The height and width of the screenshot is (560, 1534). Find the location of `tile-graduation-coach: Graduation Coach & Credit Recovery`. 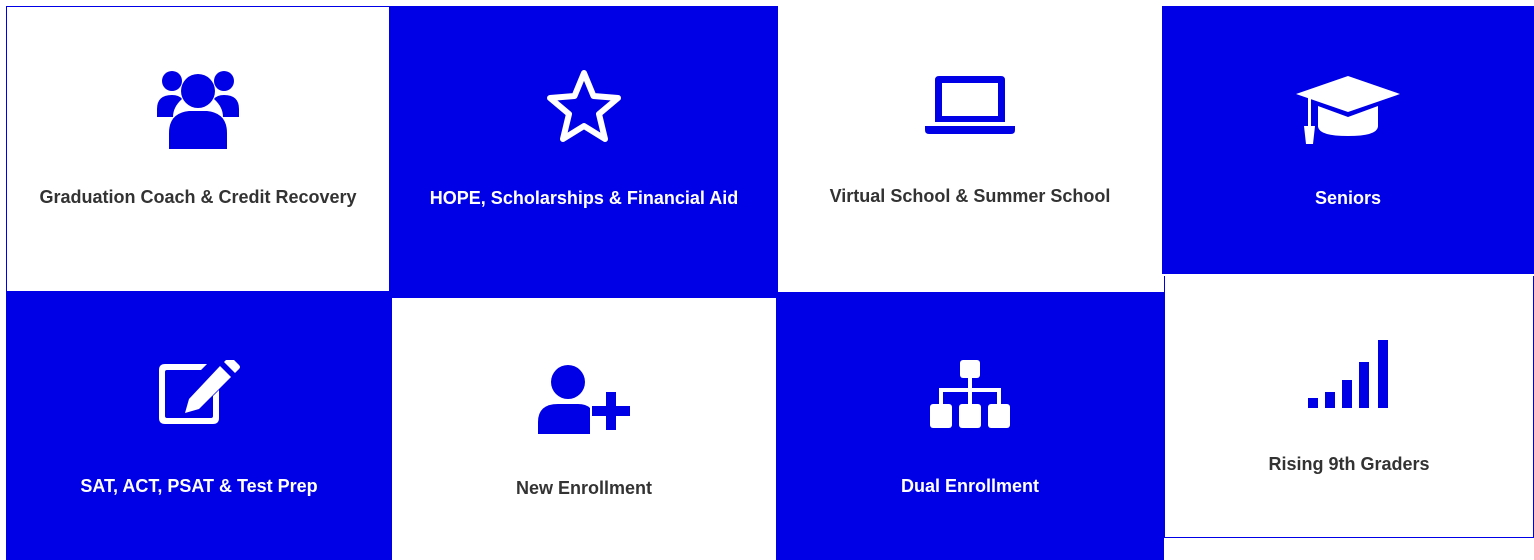

tile-graduation-coach: Graduation Coach & Credit Recovery is located at coordinates (198, 149).